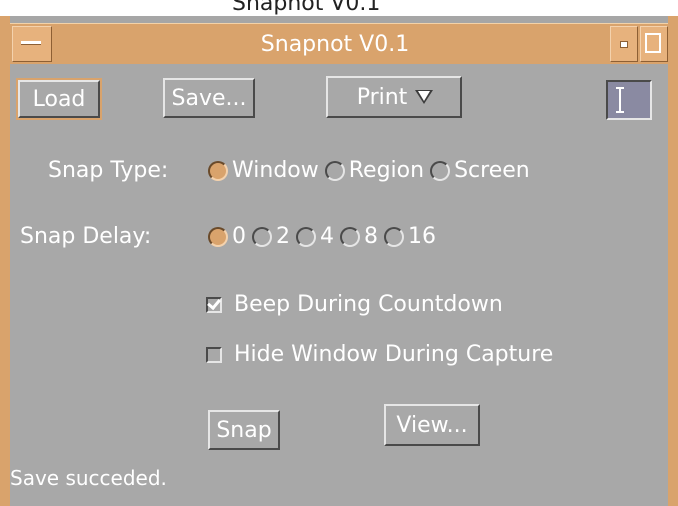 Image resolution: width=678 pixels, height=506 pixels. What do you see at coordinates (108, 170) in the screenshot?
I see `snap-type-label: Snap Type:` at bounding box center [108, 170].